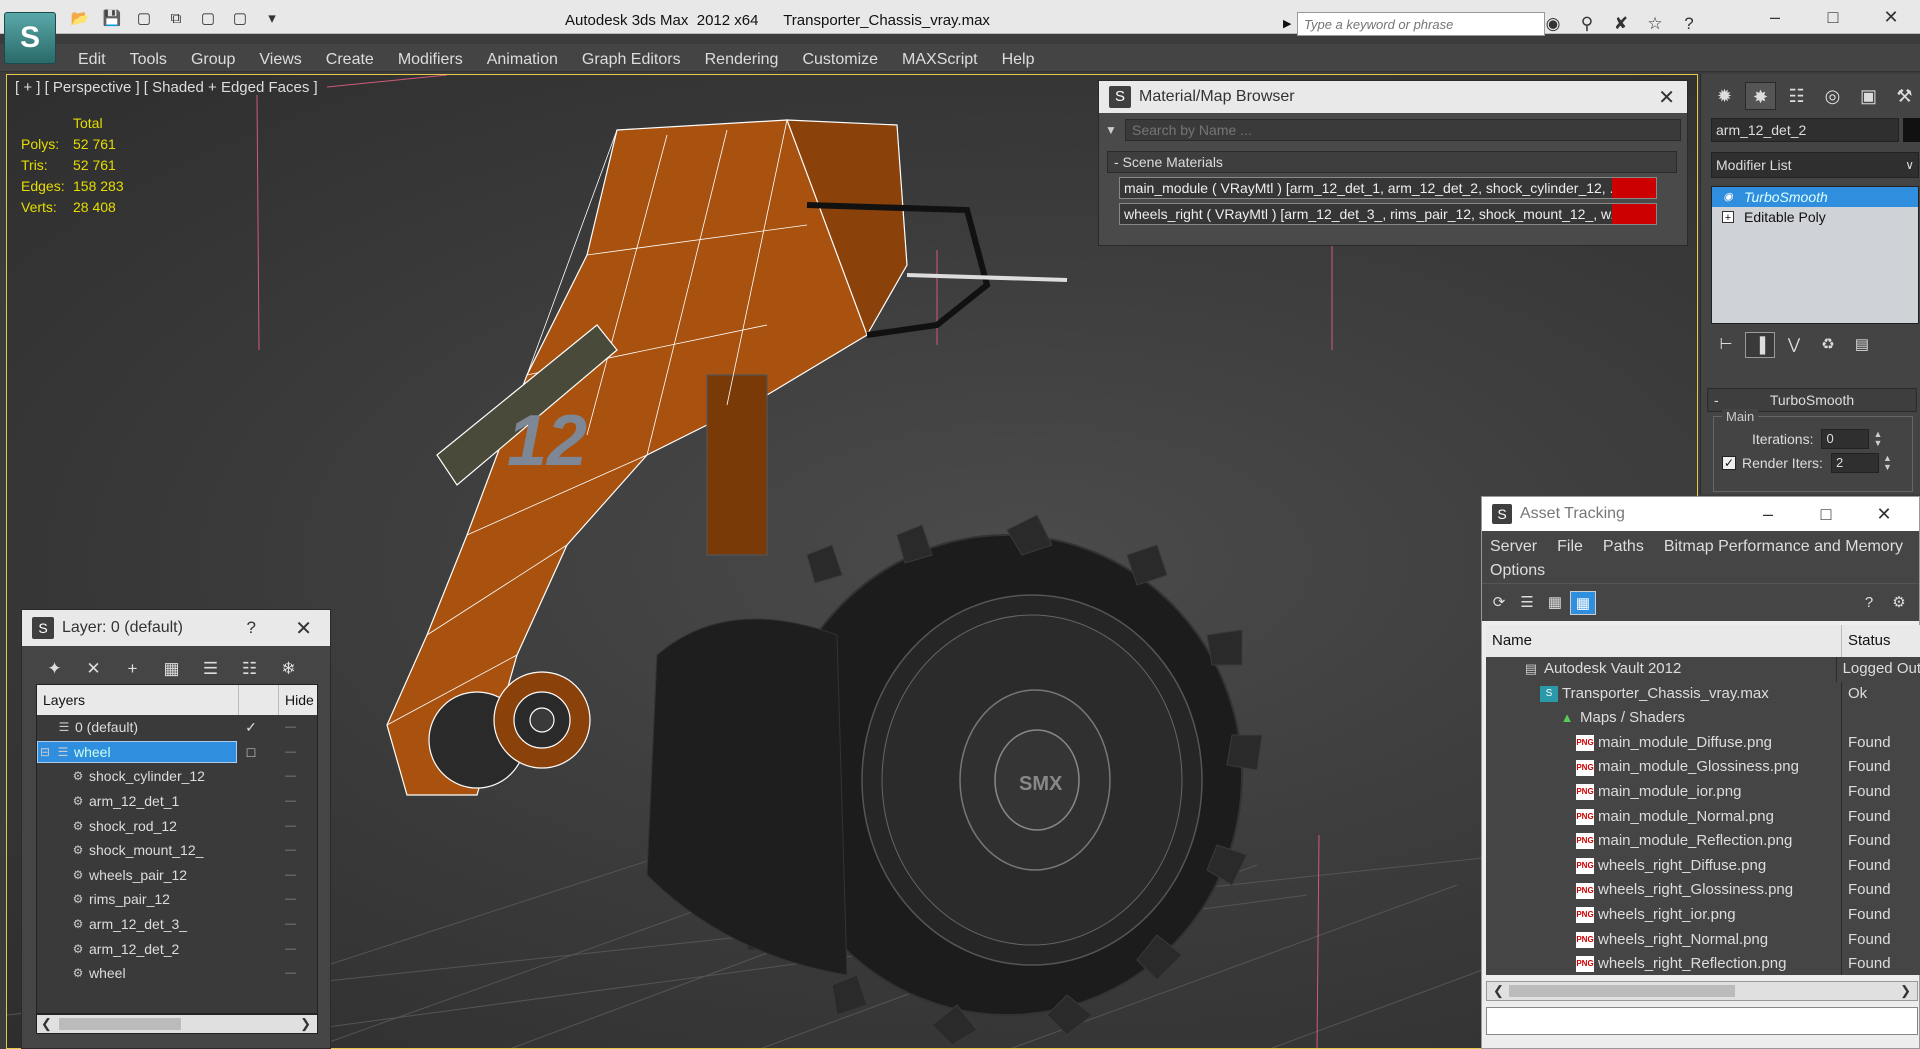 The width and height of the screenshot is (1920, 1049). Describe the element at coordinates (177, 973) in the screenshot. I see `layer-row: ⚙ wheel —` at that location.